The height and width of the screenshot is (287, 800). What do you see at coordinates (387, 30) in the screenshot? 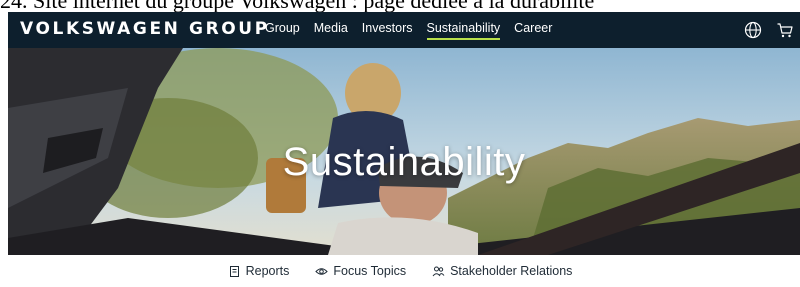
I see `nav-item-investors: Investors` at bounding box center [387, 30].